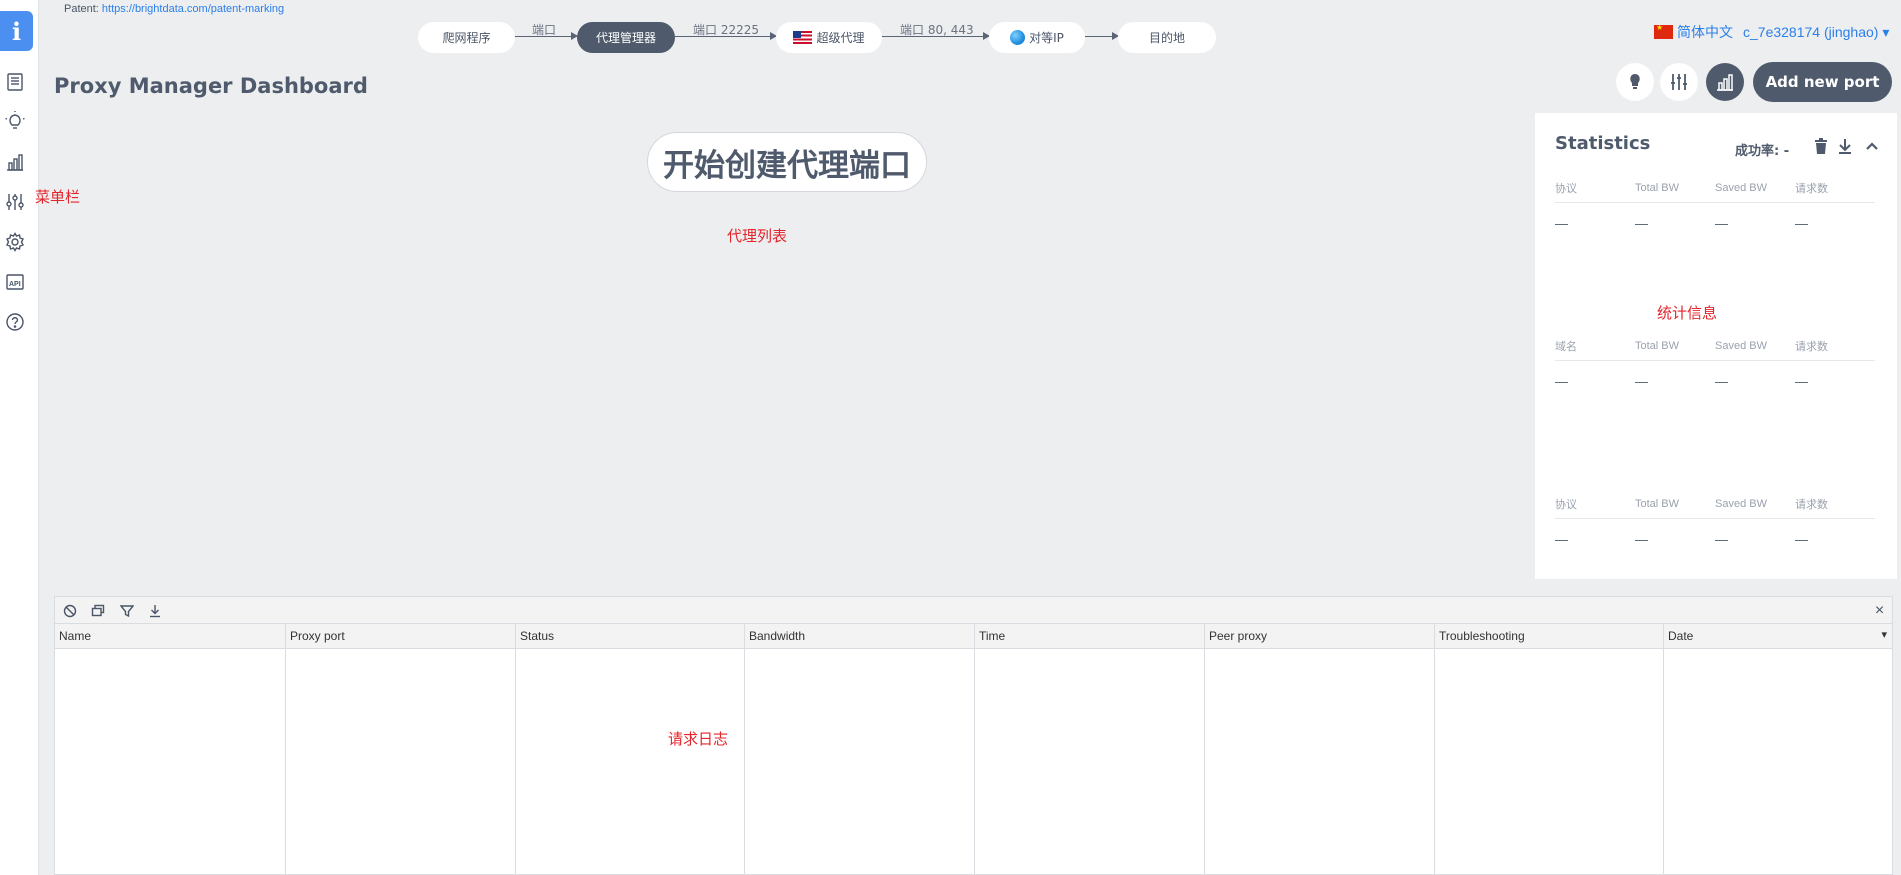 This screenshot has width=1901, height=875. Describe the element at coordinates (81, 9) in the screenshot. I see `patent-label: Patent:` at that location.